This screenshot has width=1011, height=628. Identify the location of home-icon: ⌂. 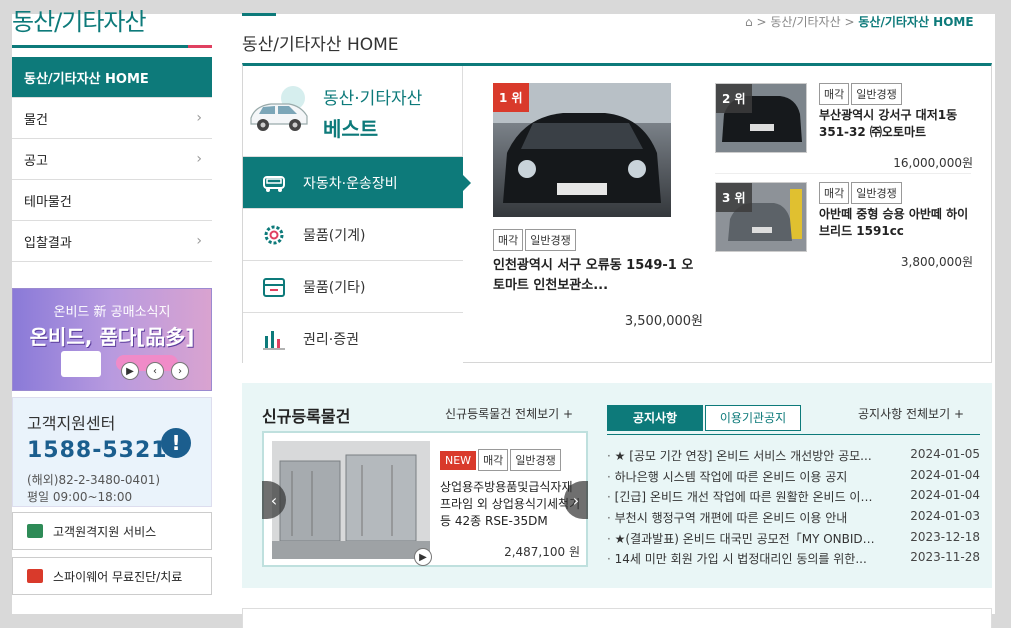
(749, 22).